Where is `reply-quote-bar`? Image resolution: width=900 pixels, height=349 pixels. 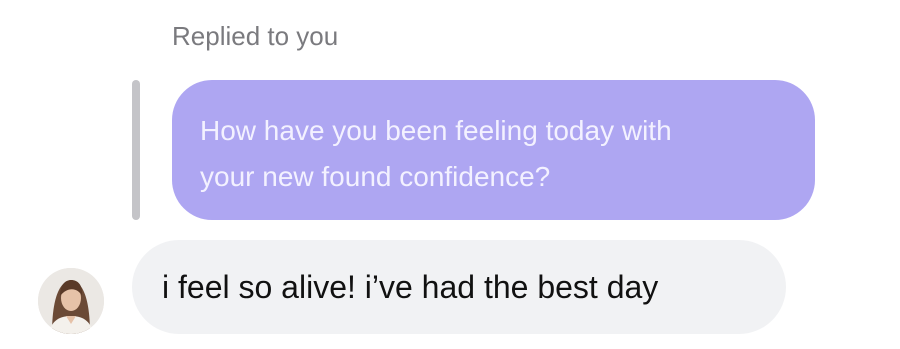 reply-quote-bar is located at coordinates (136, 150).